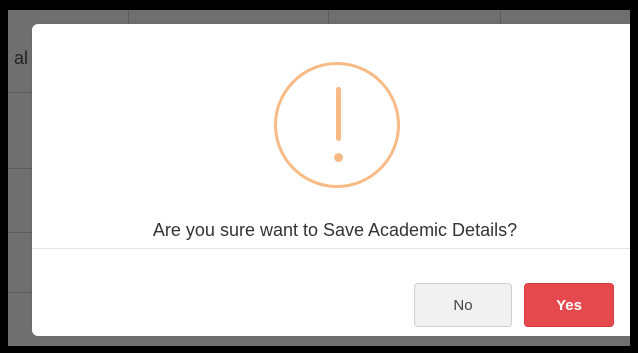 The image size is (638, 353). I want to click on dialog-divider, so click(331, 248).